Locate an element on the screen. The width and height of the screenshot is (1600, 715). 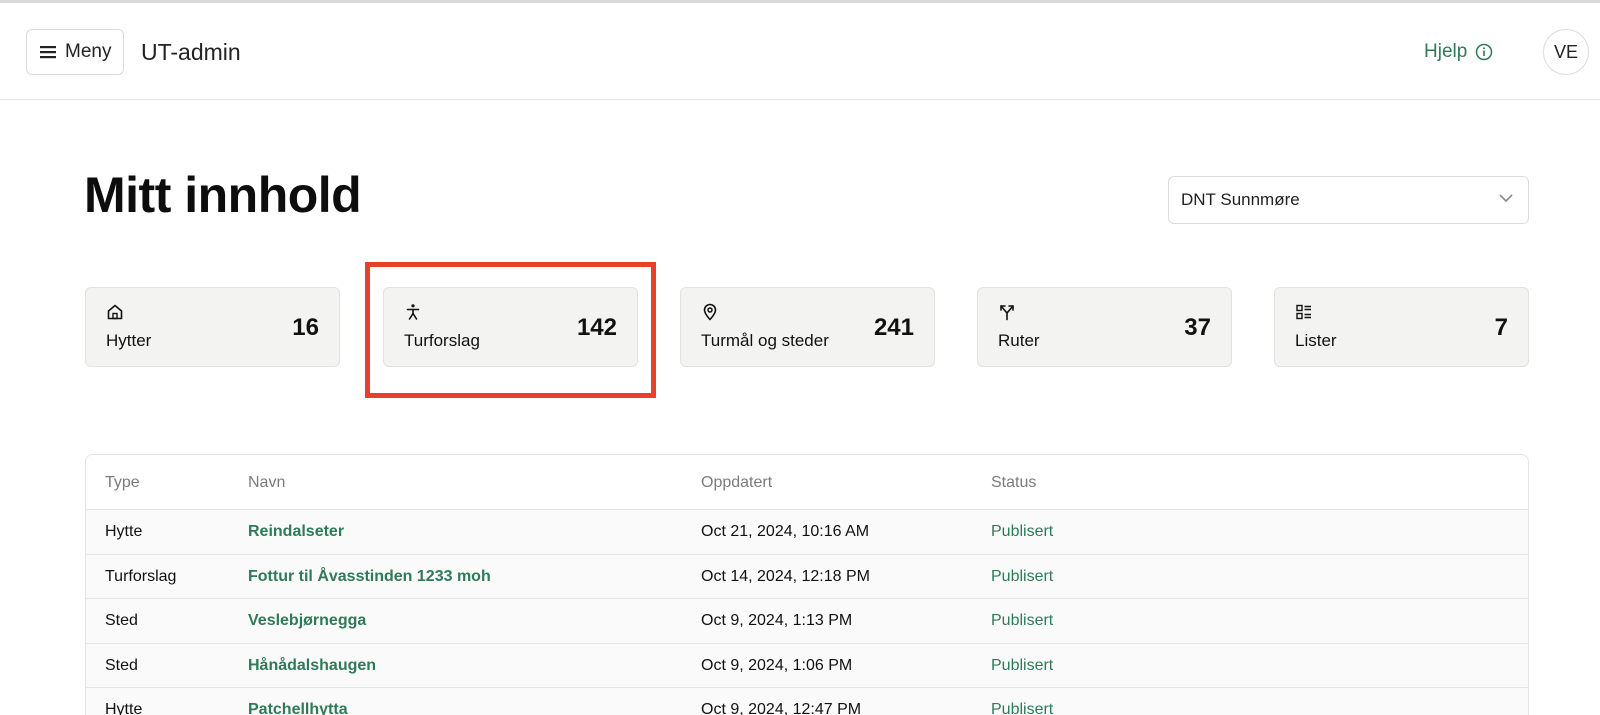
hamburger-icon is located at coordinates (48, 52).